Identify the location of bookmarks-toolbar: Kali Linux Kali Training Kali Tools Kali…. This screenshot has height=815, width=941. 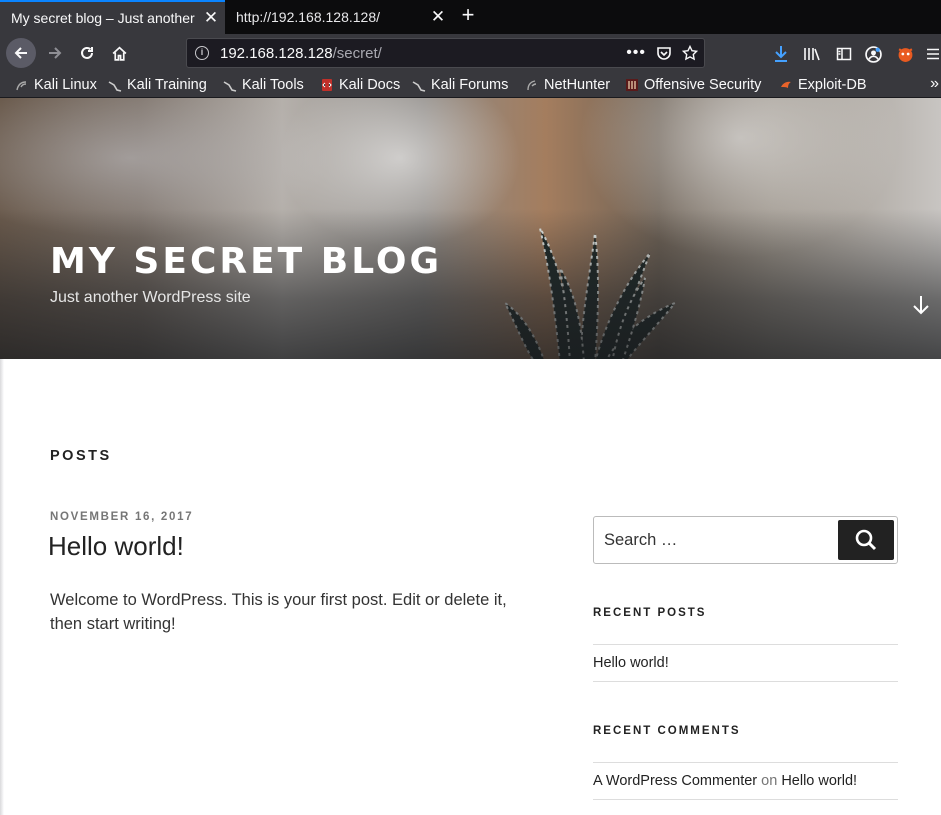
(470, 85).